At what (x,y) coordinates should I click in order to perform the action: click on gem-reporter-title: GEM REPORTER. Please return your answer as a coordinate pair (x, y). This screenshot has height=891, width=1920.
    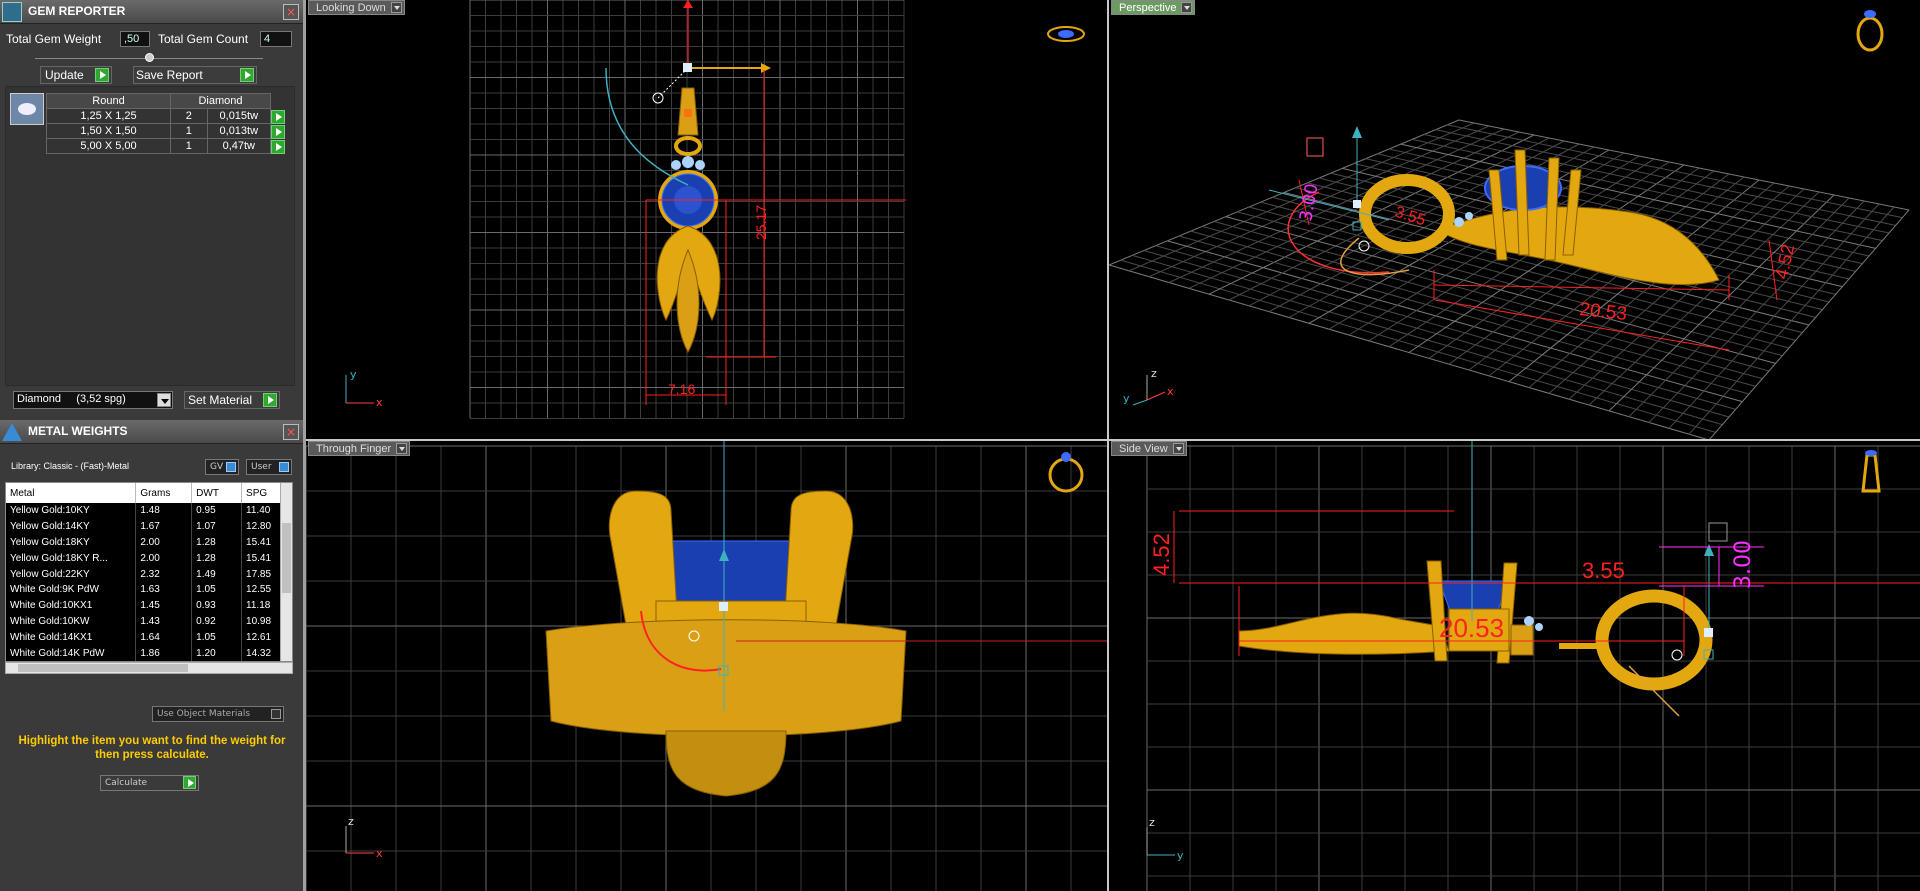
    Looking at the image, I should click on (77, 11).